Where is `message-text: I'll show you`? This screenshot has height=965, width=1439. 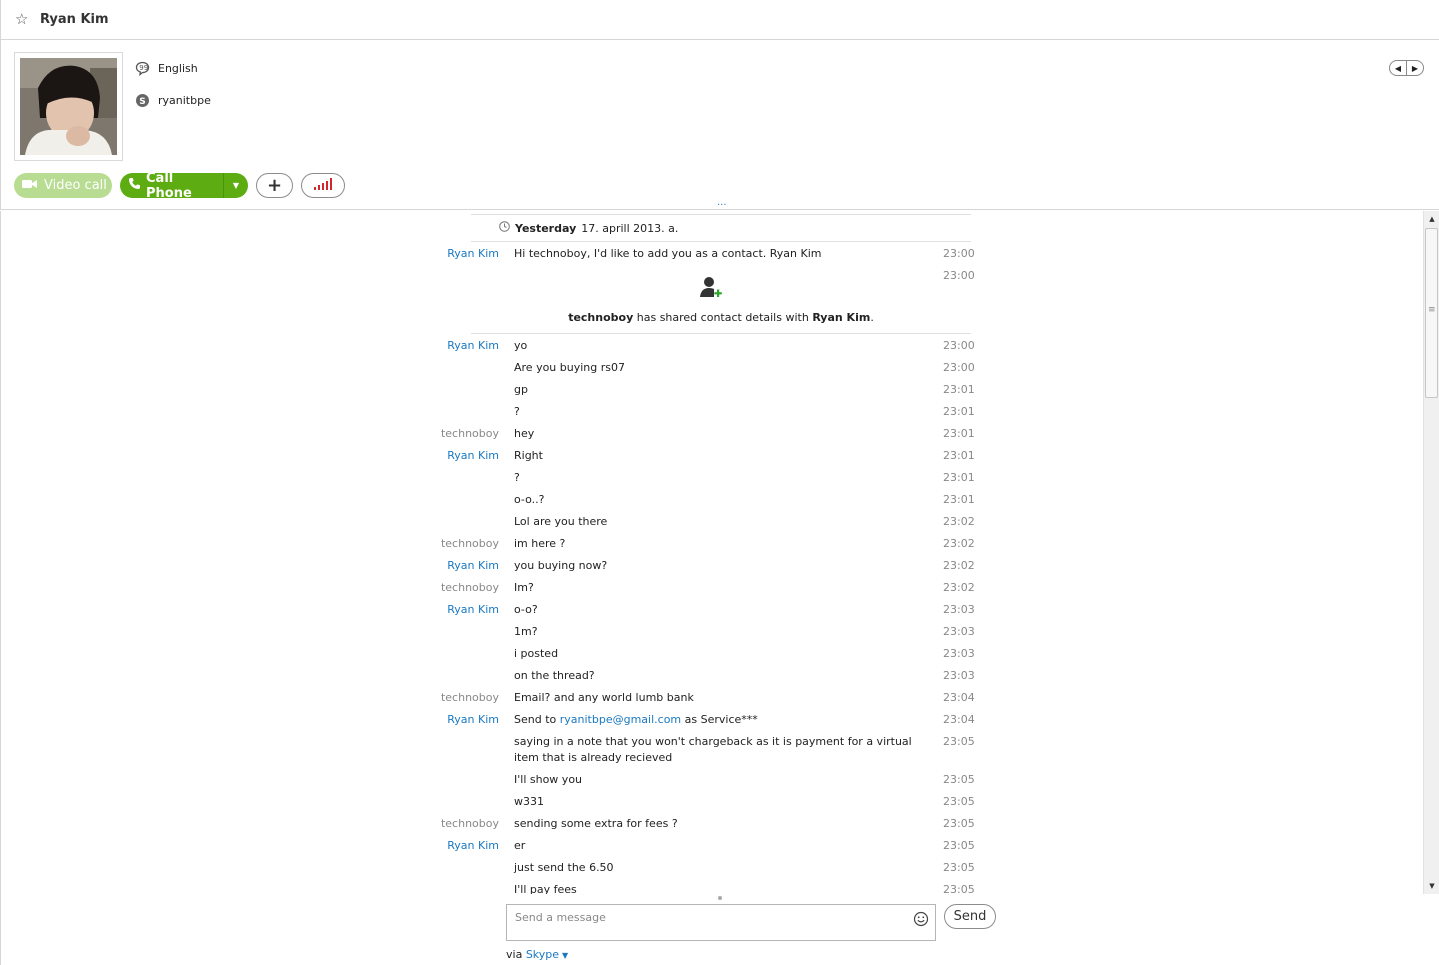
message-text: I'll show you is located at coordinates (548, 779).